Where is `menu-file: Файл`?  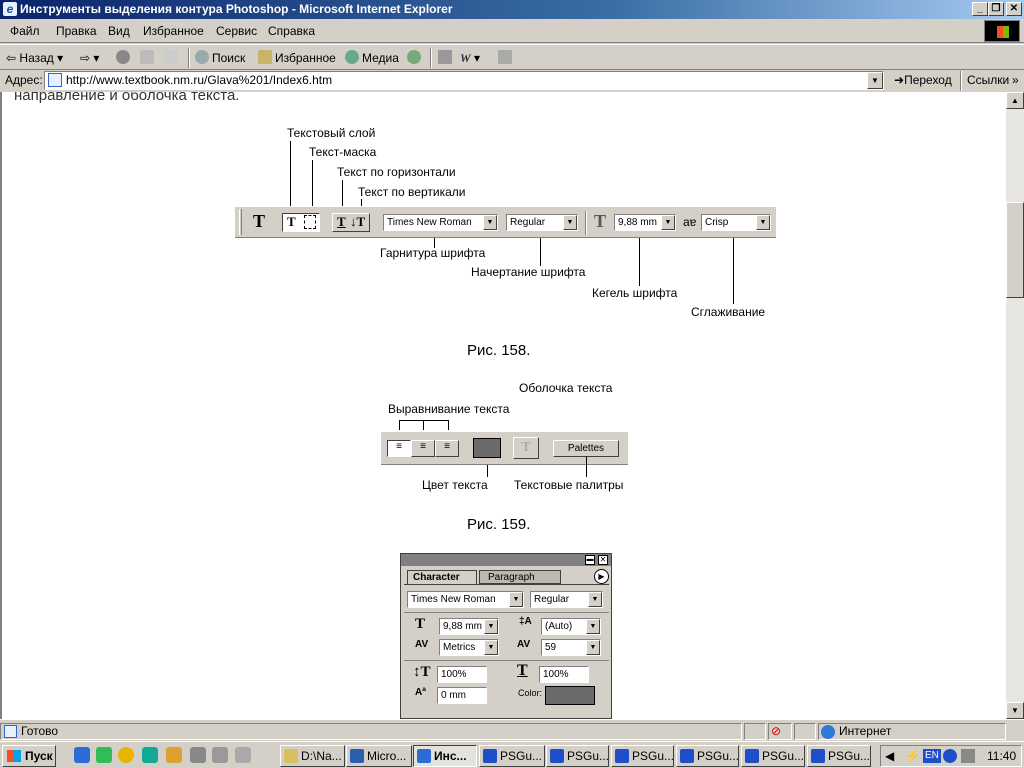
menu-file: Файл is located at coordinates (25, 31).